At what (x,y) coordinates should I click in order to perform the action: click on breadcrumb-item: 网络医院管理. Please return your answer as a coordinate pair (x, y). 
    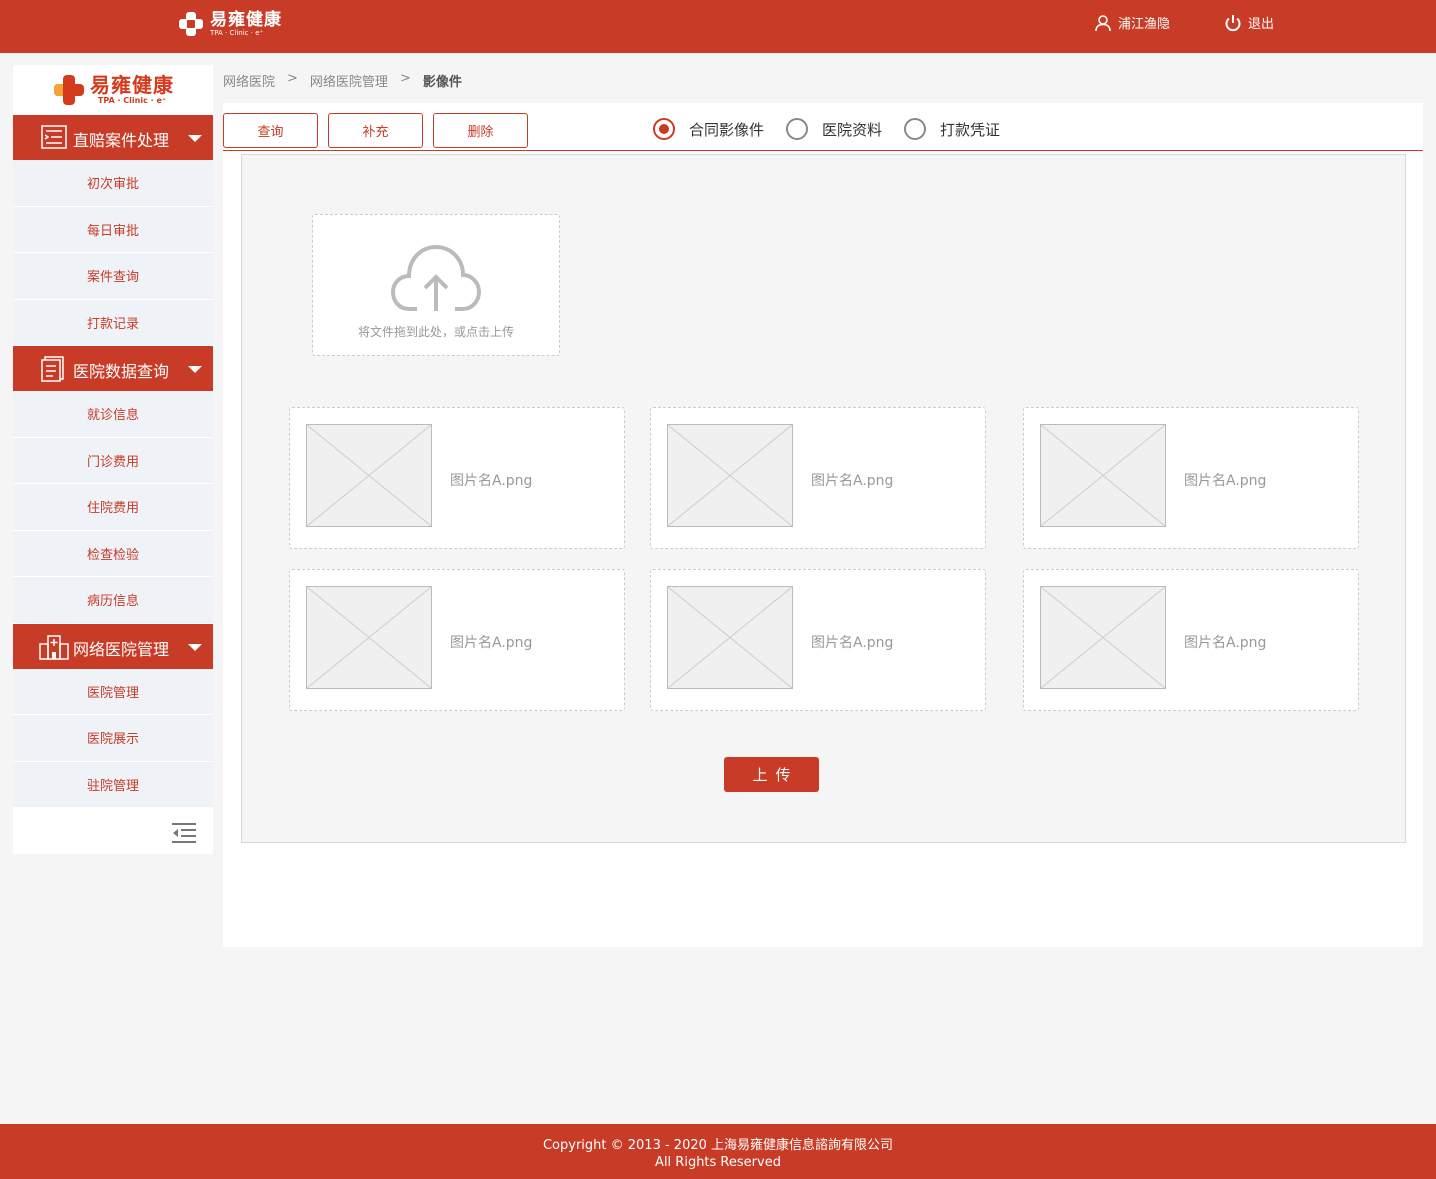
    Looking at the image, I should click on (349, 80).